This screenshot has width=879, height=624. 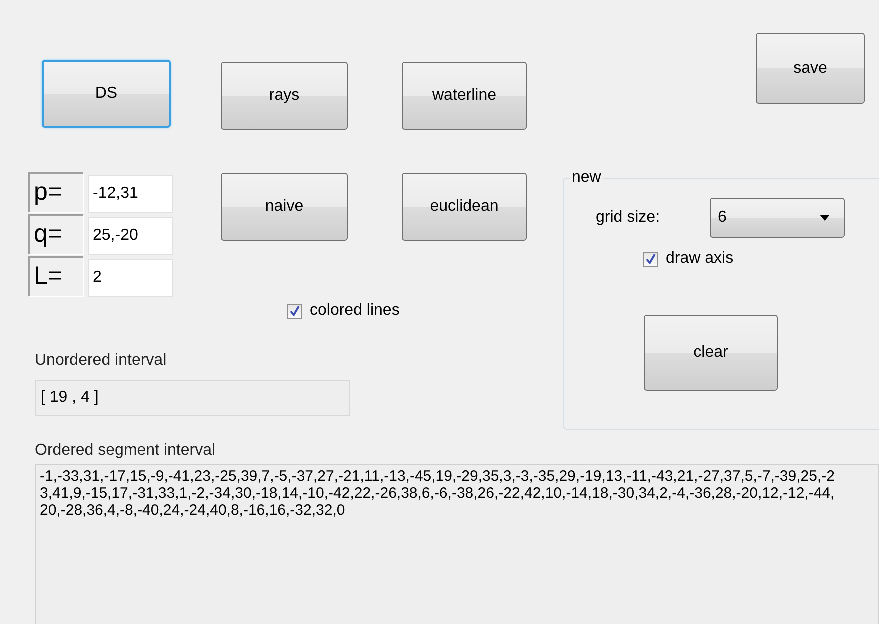 What do you see at coordinates (101, 361) in the screenshot?
I see `field-label: Unordered interval` at bounding box center [101, 361].